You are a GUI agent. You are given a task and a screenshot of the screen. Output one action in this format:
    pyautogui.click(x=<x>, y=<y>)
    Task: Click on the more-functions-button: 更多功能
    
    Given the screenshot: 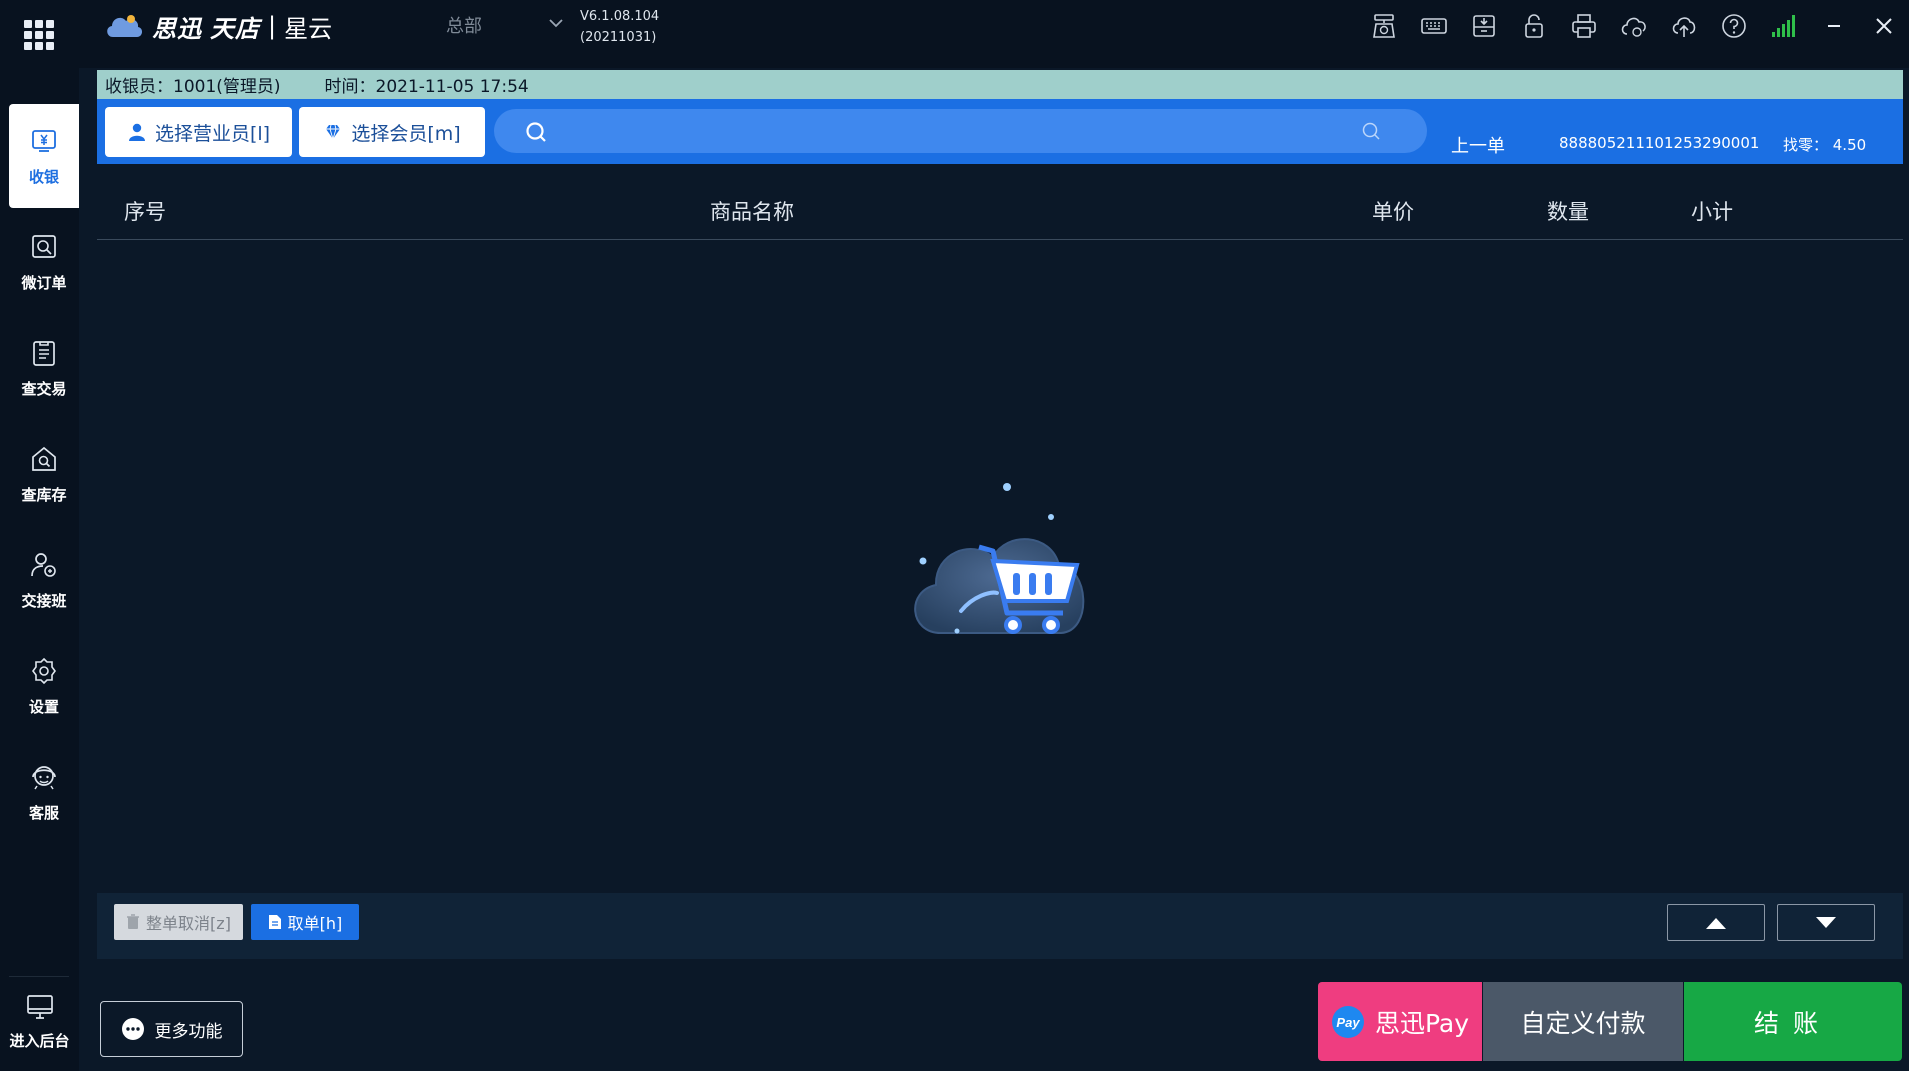 What is the action you would take?
    pyautogui.click(x=171, y=1029)
    